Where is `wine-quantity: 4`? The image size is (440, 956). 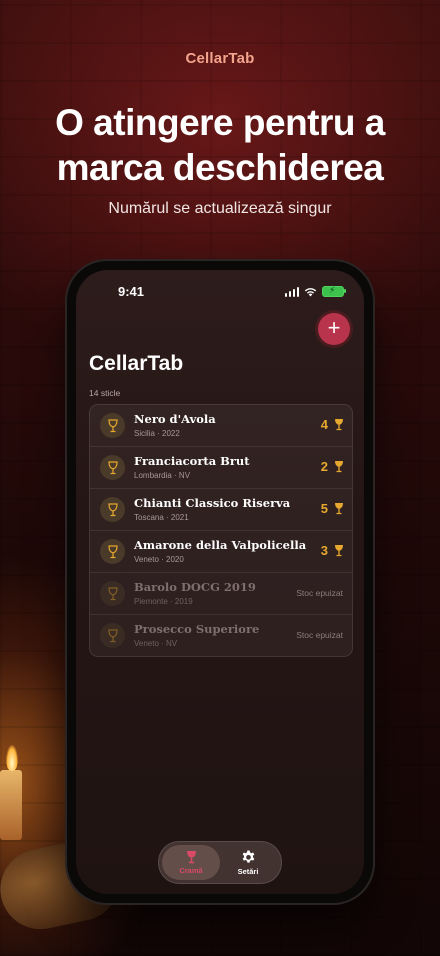
wine-quantity: 4 is located at coordinates (324, 424).